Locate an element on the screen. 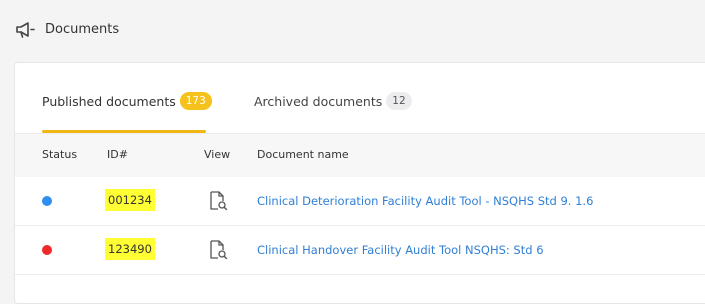 This screenshot has width=705, height=304. tab-archived-documents: Archived documents 12 is located at coordinates (333, 101).